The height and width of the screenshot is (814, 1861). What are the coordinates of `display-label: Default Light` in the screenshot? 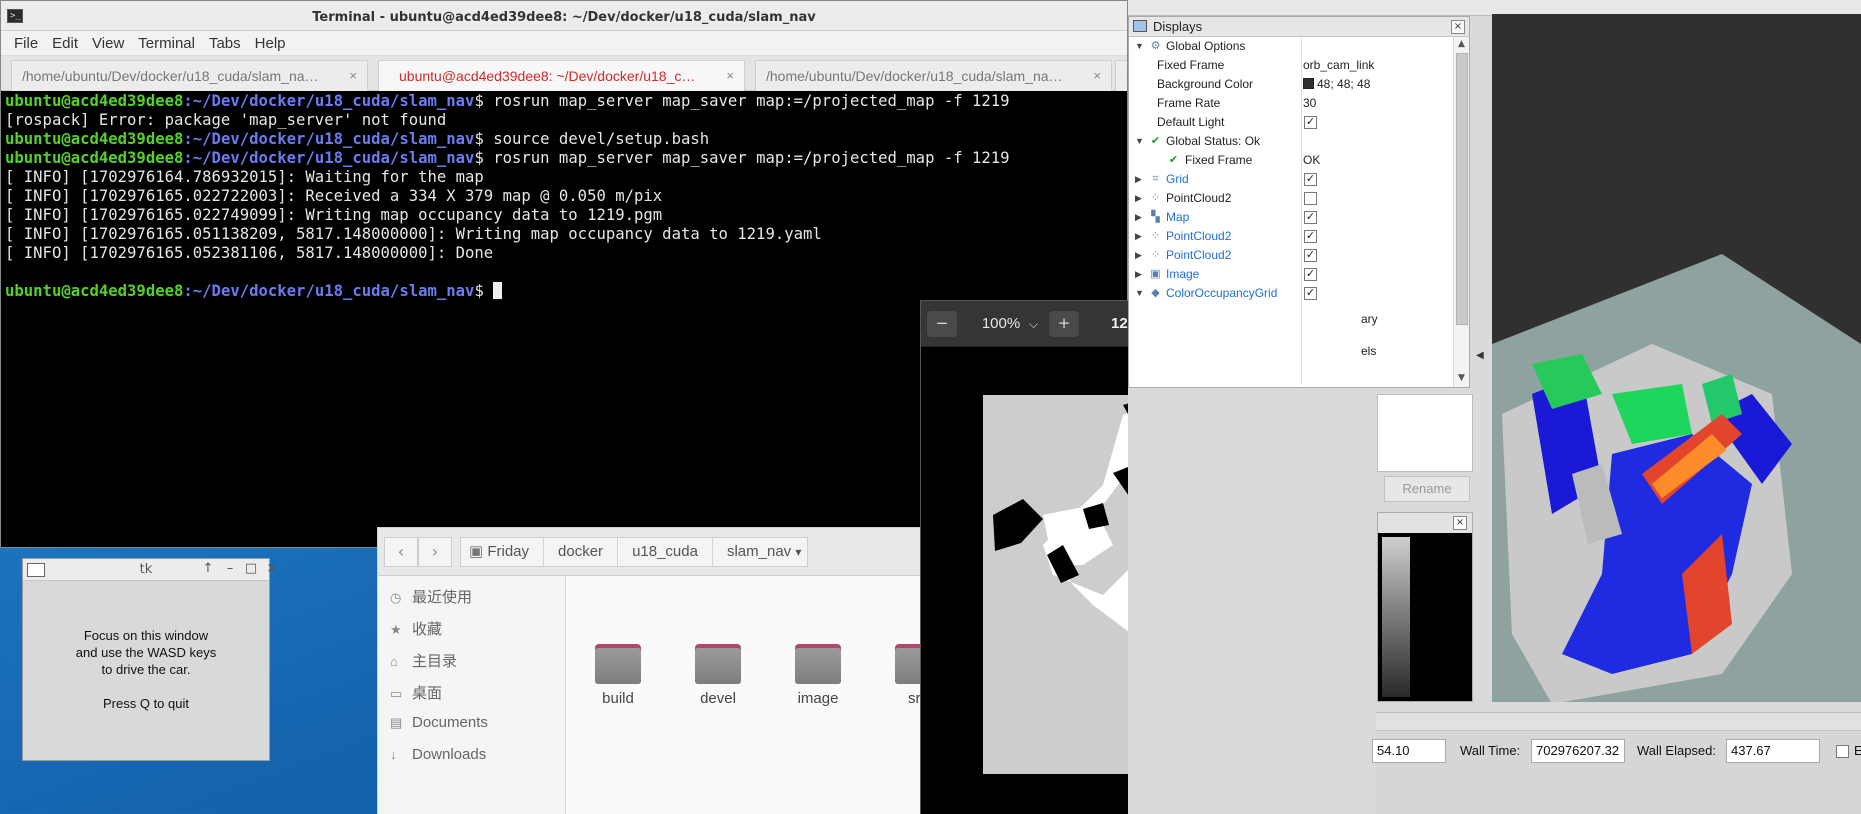 It's located at (1191, 122).